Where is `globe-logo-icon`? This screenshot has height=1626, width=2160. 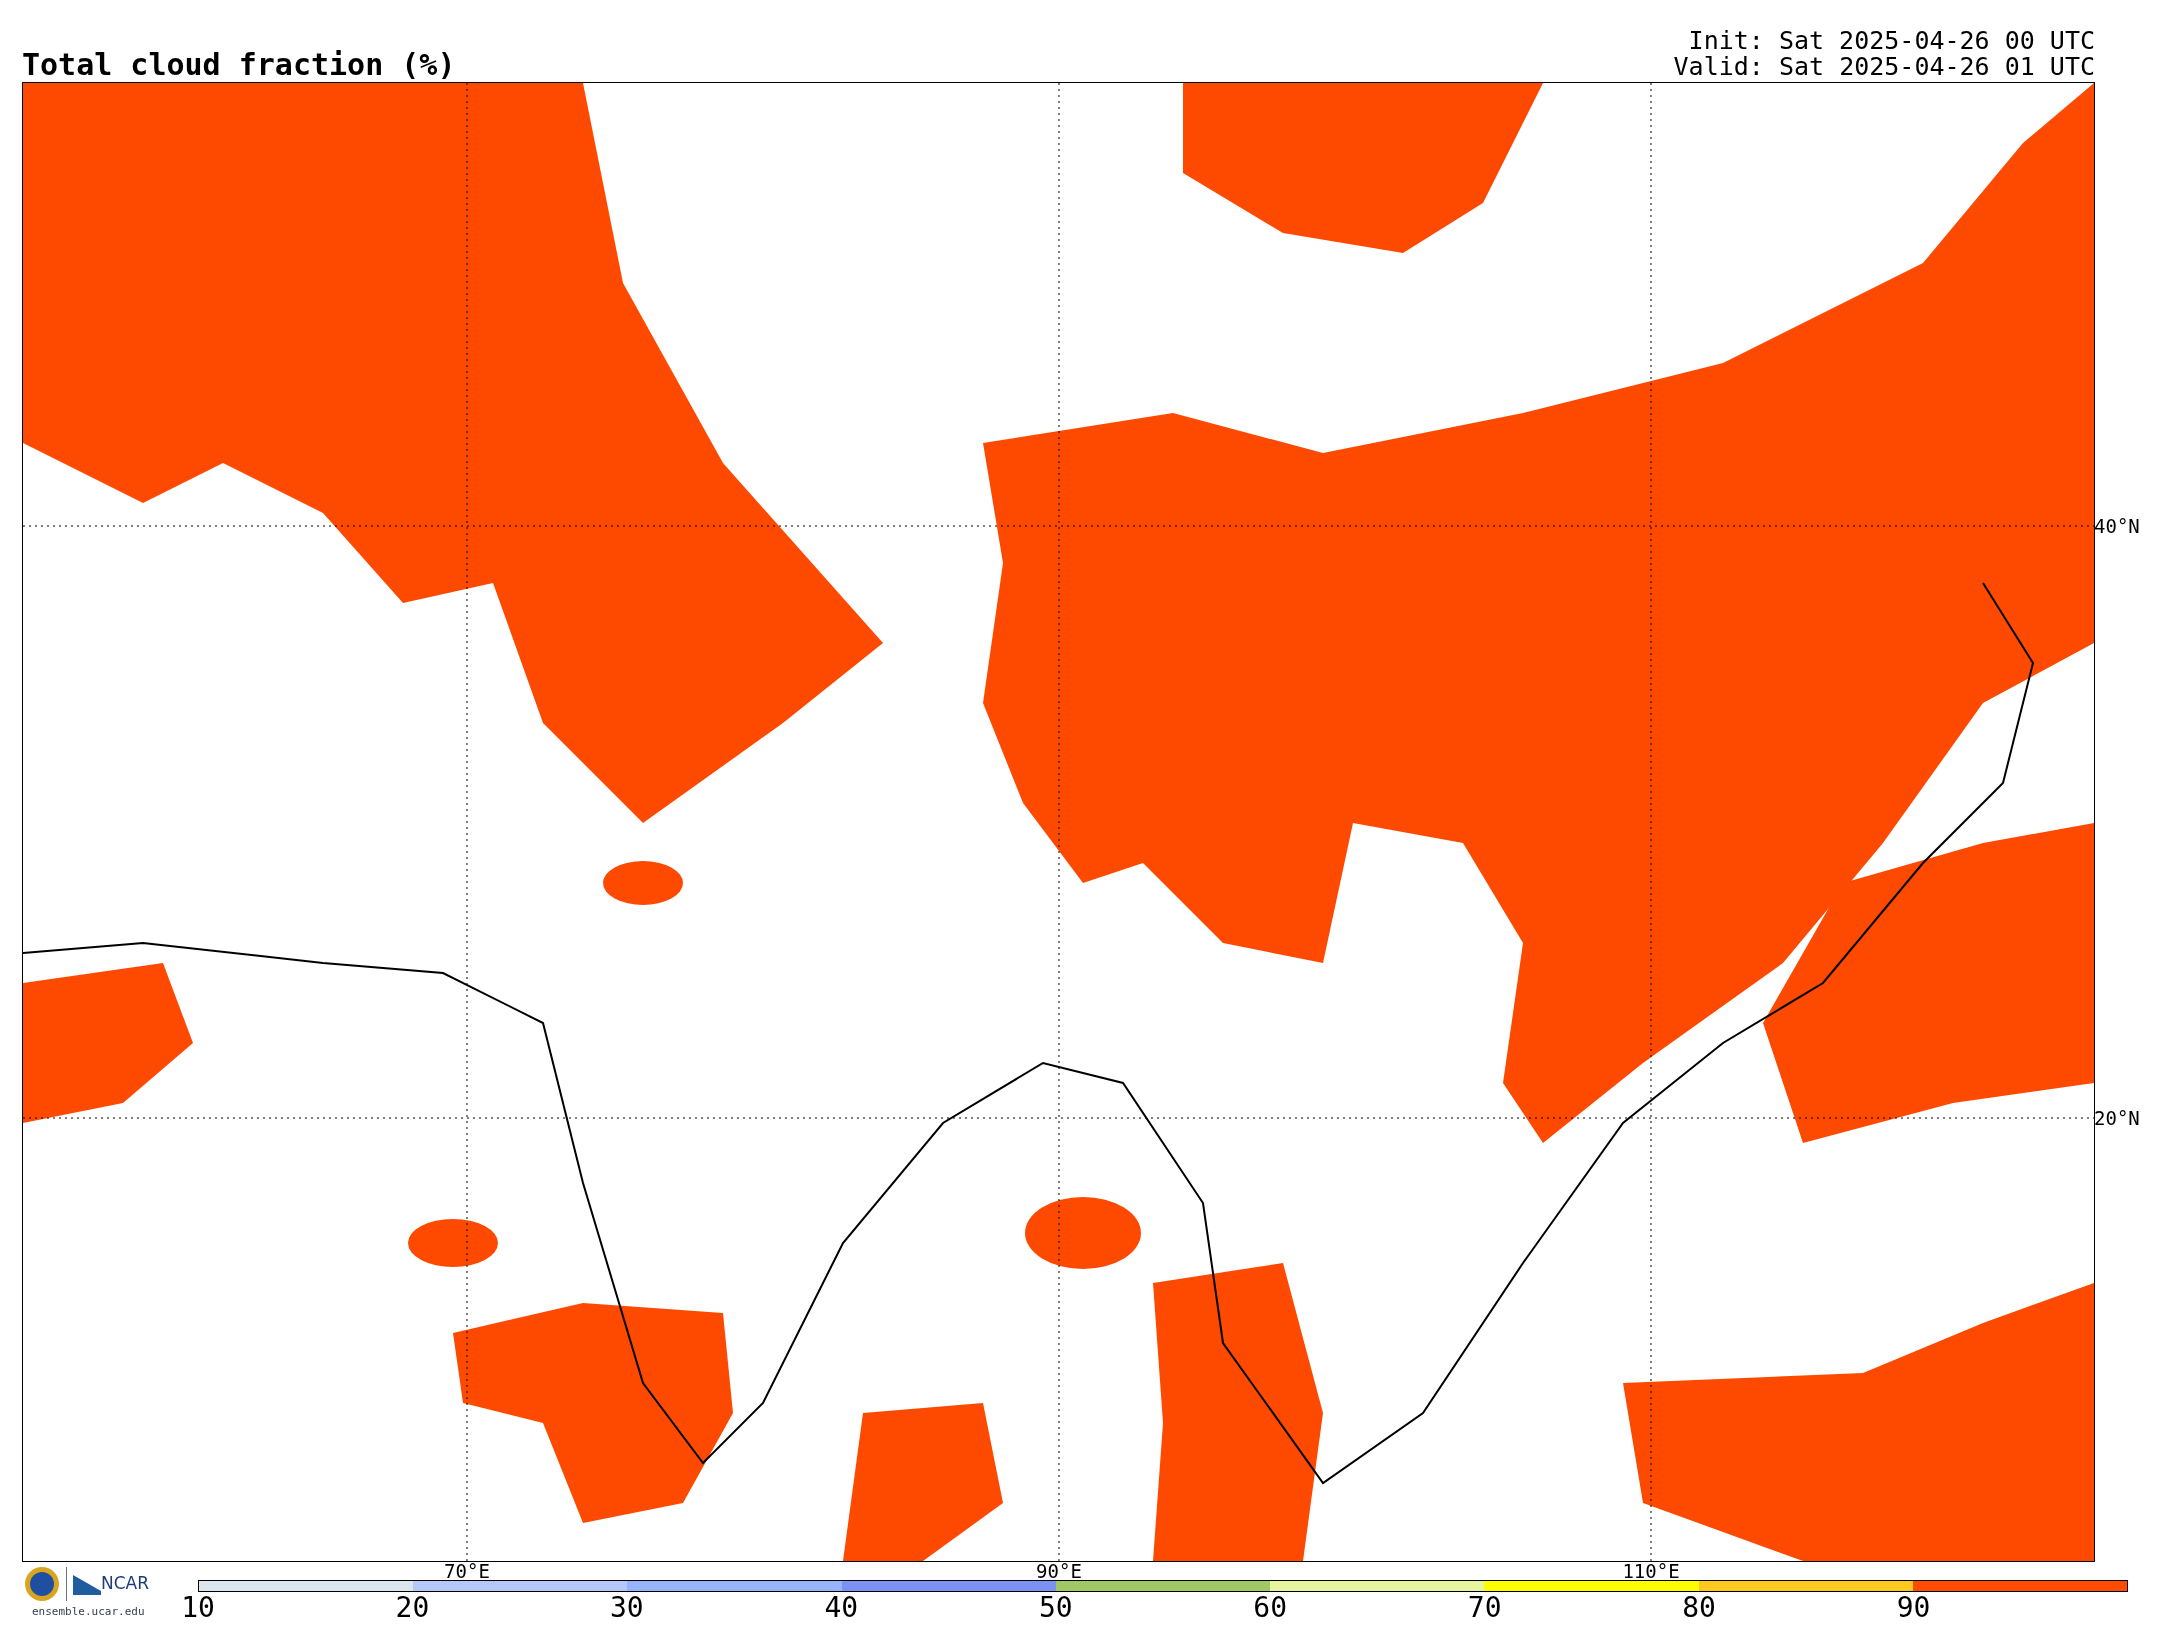
globe-logo-icon is located at coordinates (42, 1584).